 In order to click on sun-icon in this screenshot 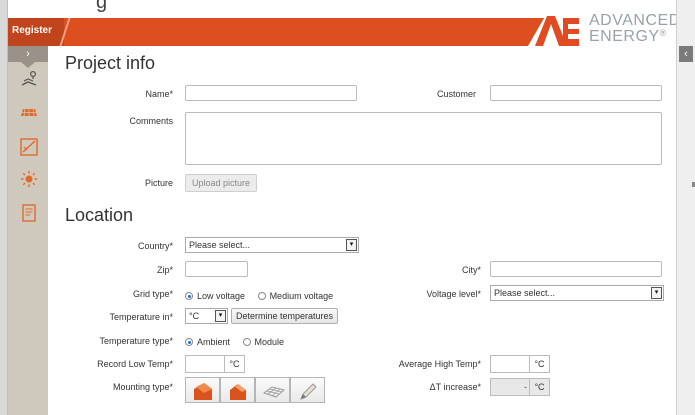, I will do `click(29, 179)`.